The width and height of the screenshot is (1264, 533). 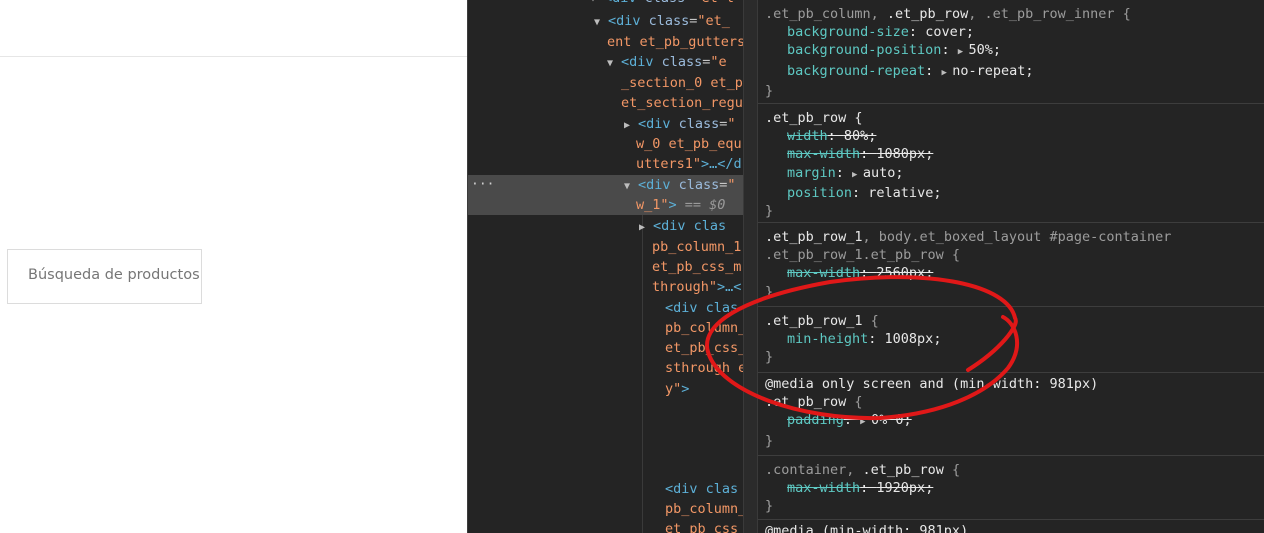 What do you see at coordinates (689, 247) in the screenshot?
I see `dom-node-line: pb_column_1` at bounding box center [689, 247].